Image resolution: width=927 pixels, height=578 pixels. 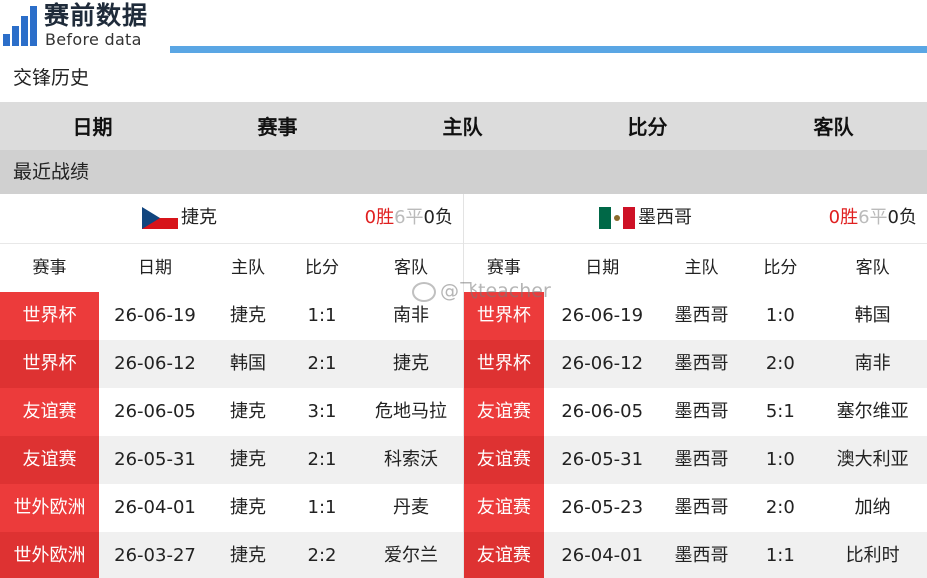 I want to click on team-record: 0胜6平0负, so click(x=409, y=218).